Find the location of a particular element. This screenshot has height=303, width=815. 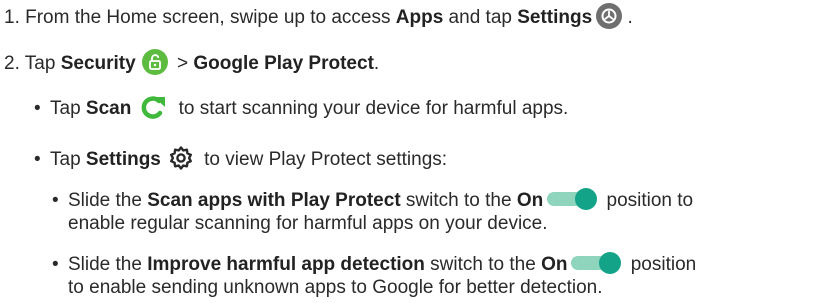

settings-suffix: to view Play Protect settings: is located at coordinates (323, 159).